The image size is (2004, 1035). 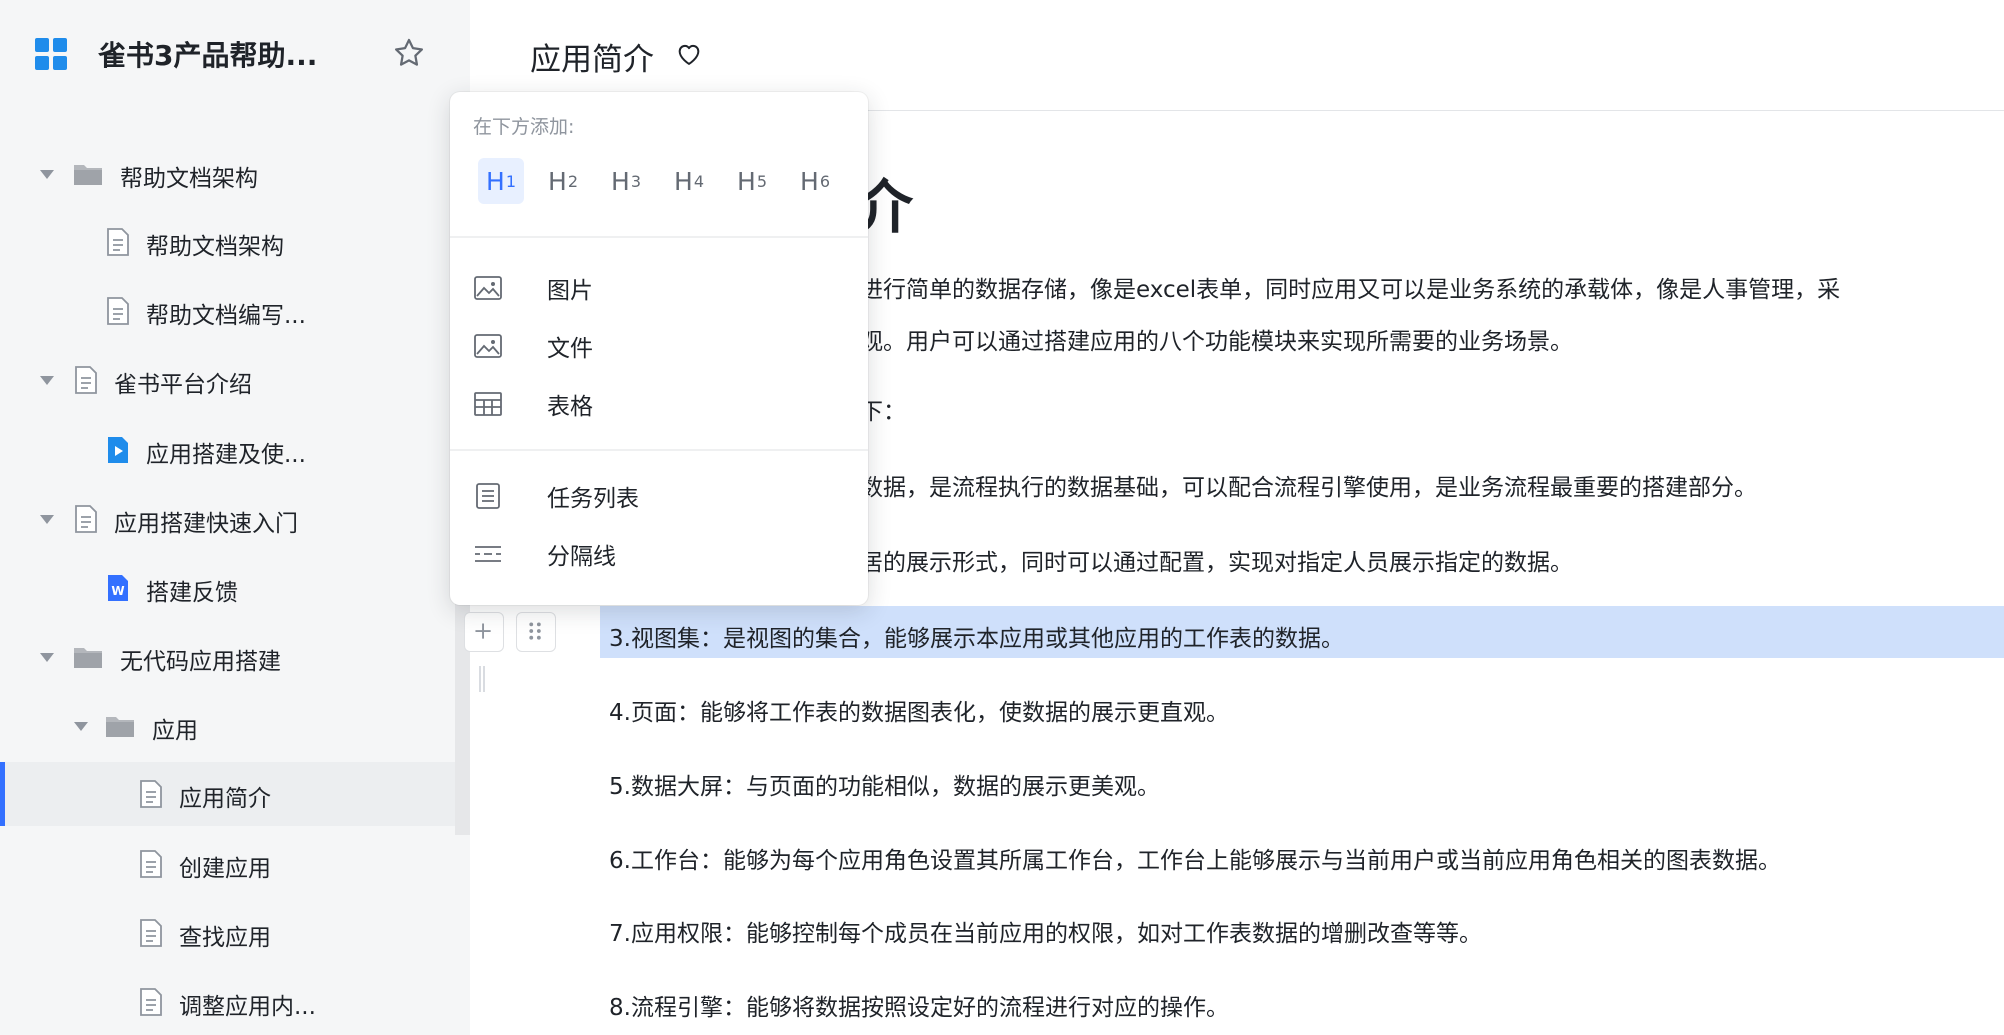 I want to click on popup-item-label: 图片, so click(x=570, y=291).